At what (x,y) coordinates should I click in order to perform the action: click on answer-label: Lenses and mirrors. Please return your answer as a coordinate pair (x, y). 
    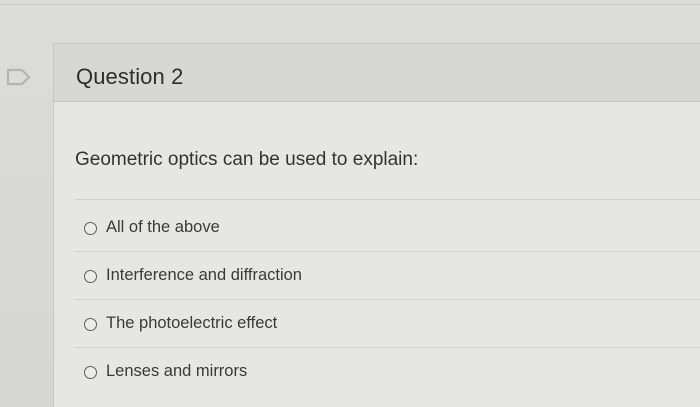
    Looking at the image, I should click on (177, 371).